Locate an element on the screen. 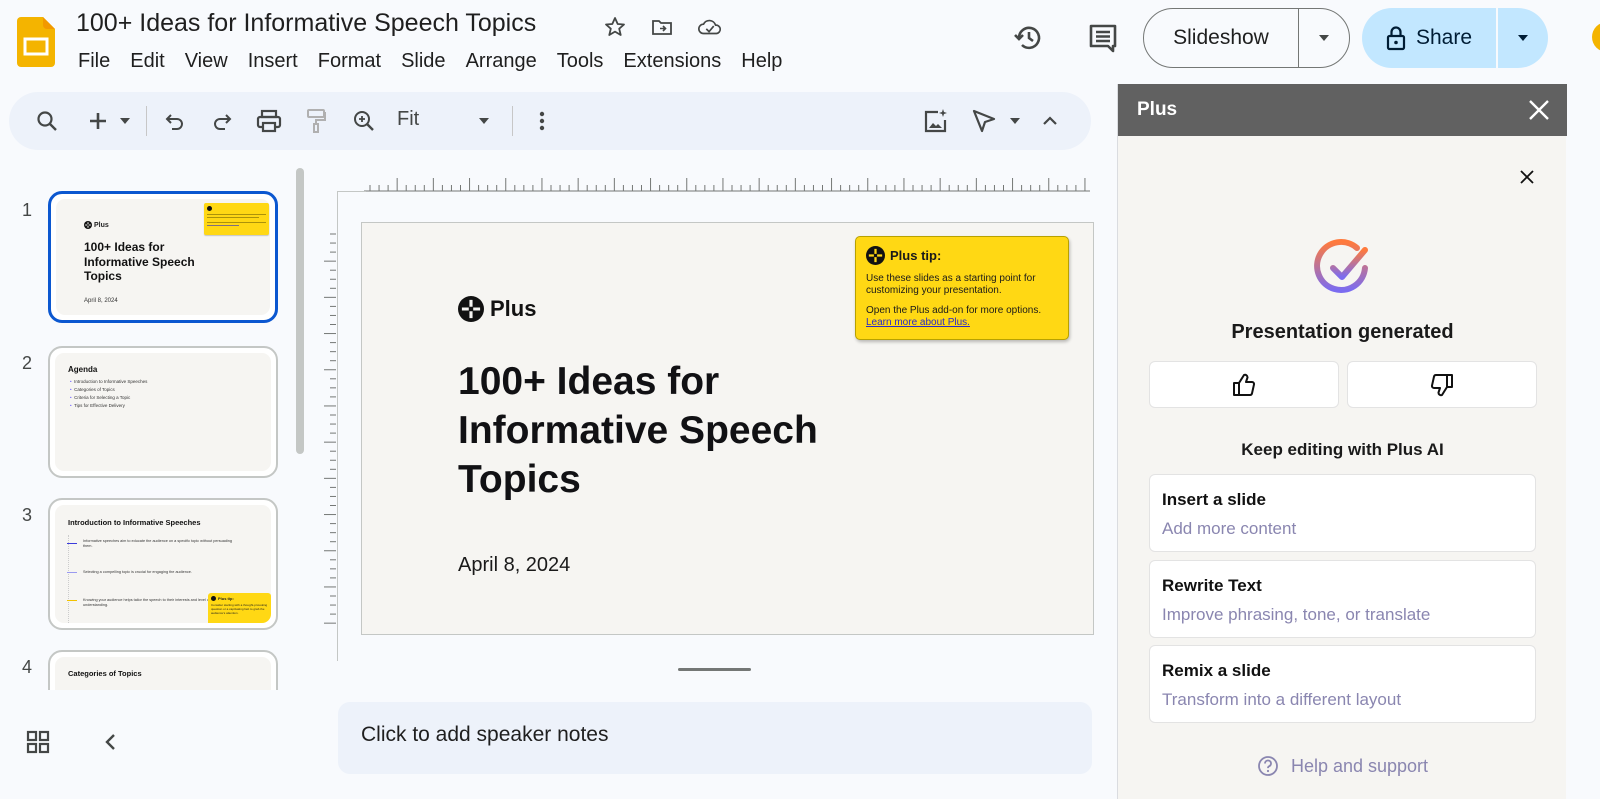  grid-view-icon is located at coordinates (38, 742).